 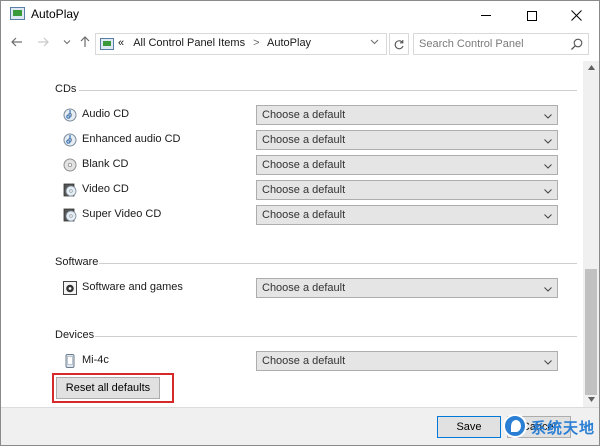 I want to click on address-history-button, so click(x=374, y=43).